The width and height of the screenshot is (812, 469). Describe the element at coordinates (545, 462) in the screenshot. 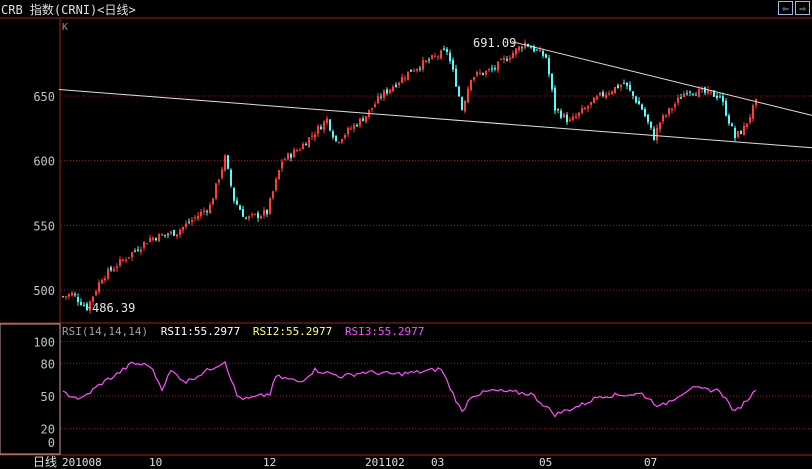

I see `x-tick-label: 05` at that location.